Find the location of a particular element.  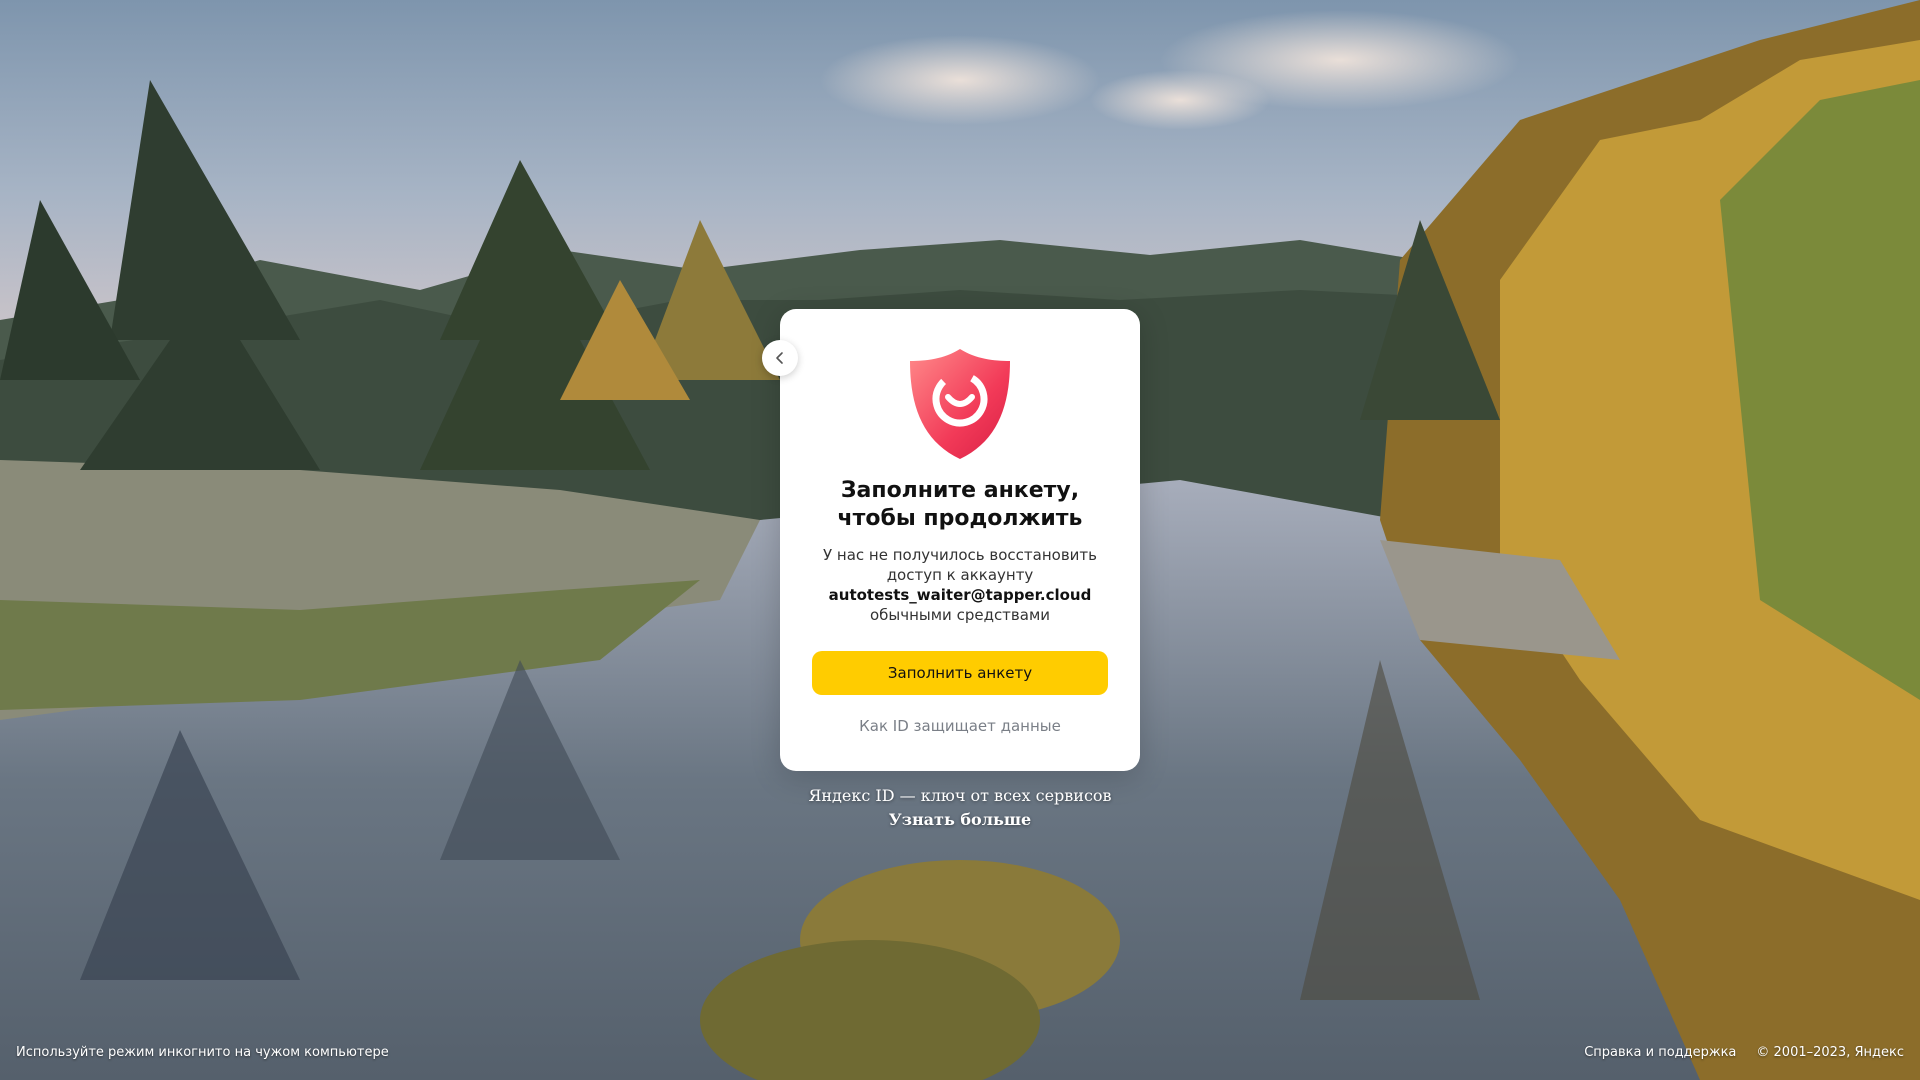

fill-form-button: Заполнить анкету is located at coordinates (960, 673).